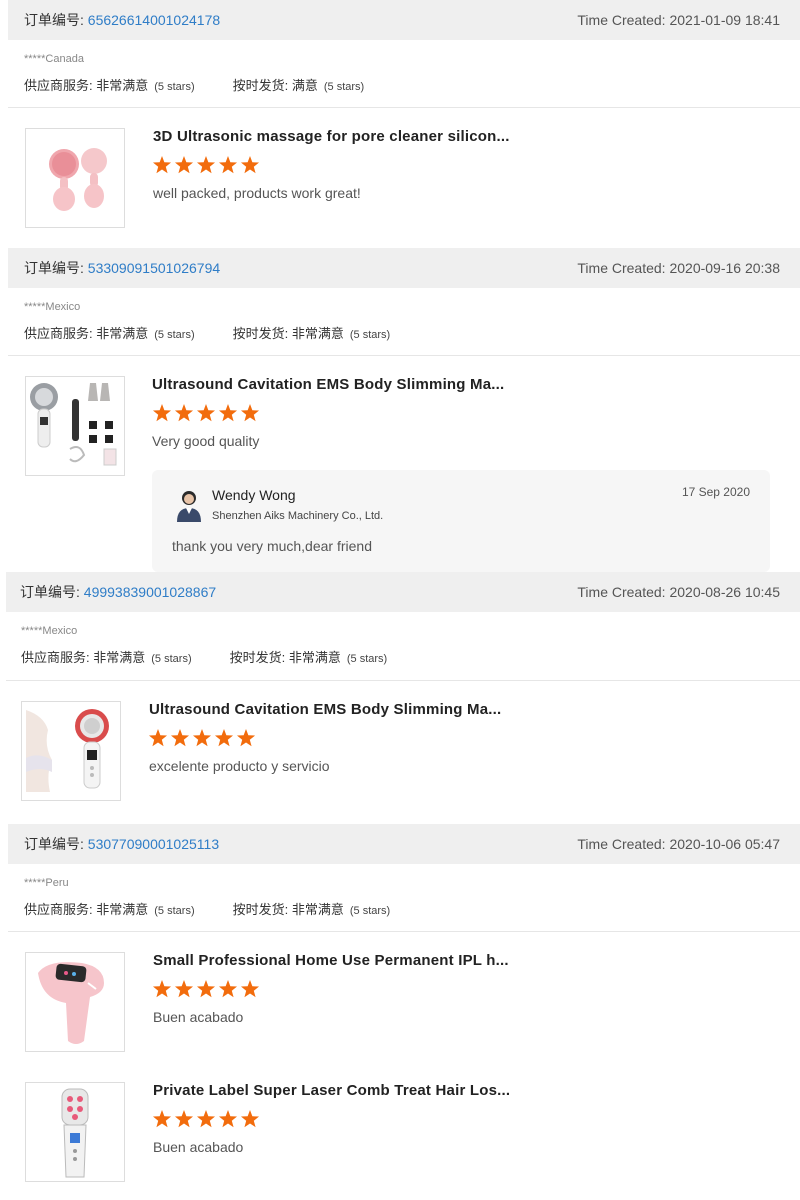  Describe the element at coordinates (678, 592) in the screenshot. I see `time-created: Time Created: 2020-08-26 10:45` at that location.